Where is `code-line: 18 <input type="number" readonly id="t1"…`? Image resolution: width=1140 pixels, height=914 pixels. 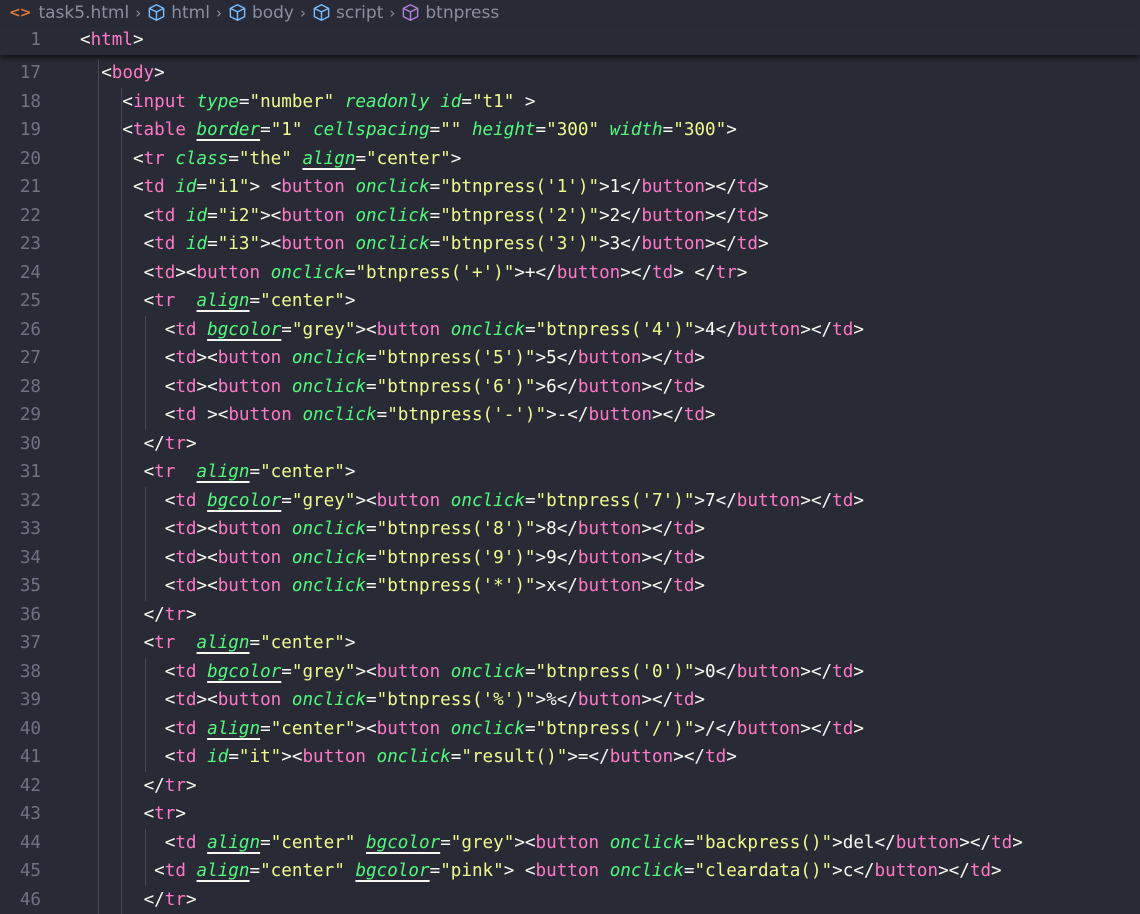
code-line: 18 <input type="number" readonly id="t1"… is located at coordinates (570, 101).